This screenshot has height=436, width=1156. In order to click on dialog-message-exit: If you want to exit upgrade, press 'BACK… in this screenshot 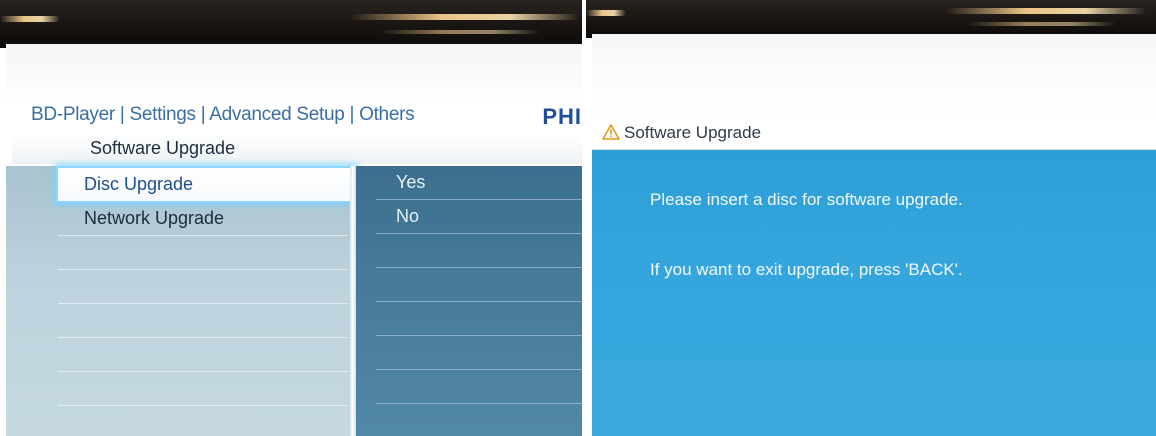, I will do `click(806, 269)`.